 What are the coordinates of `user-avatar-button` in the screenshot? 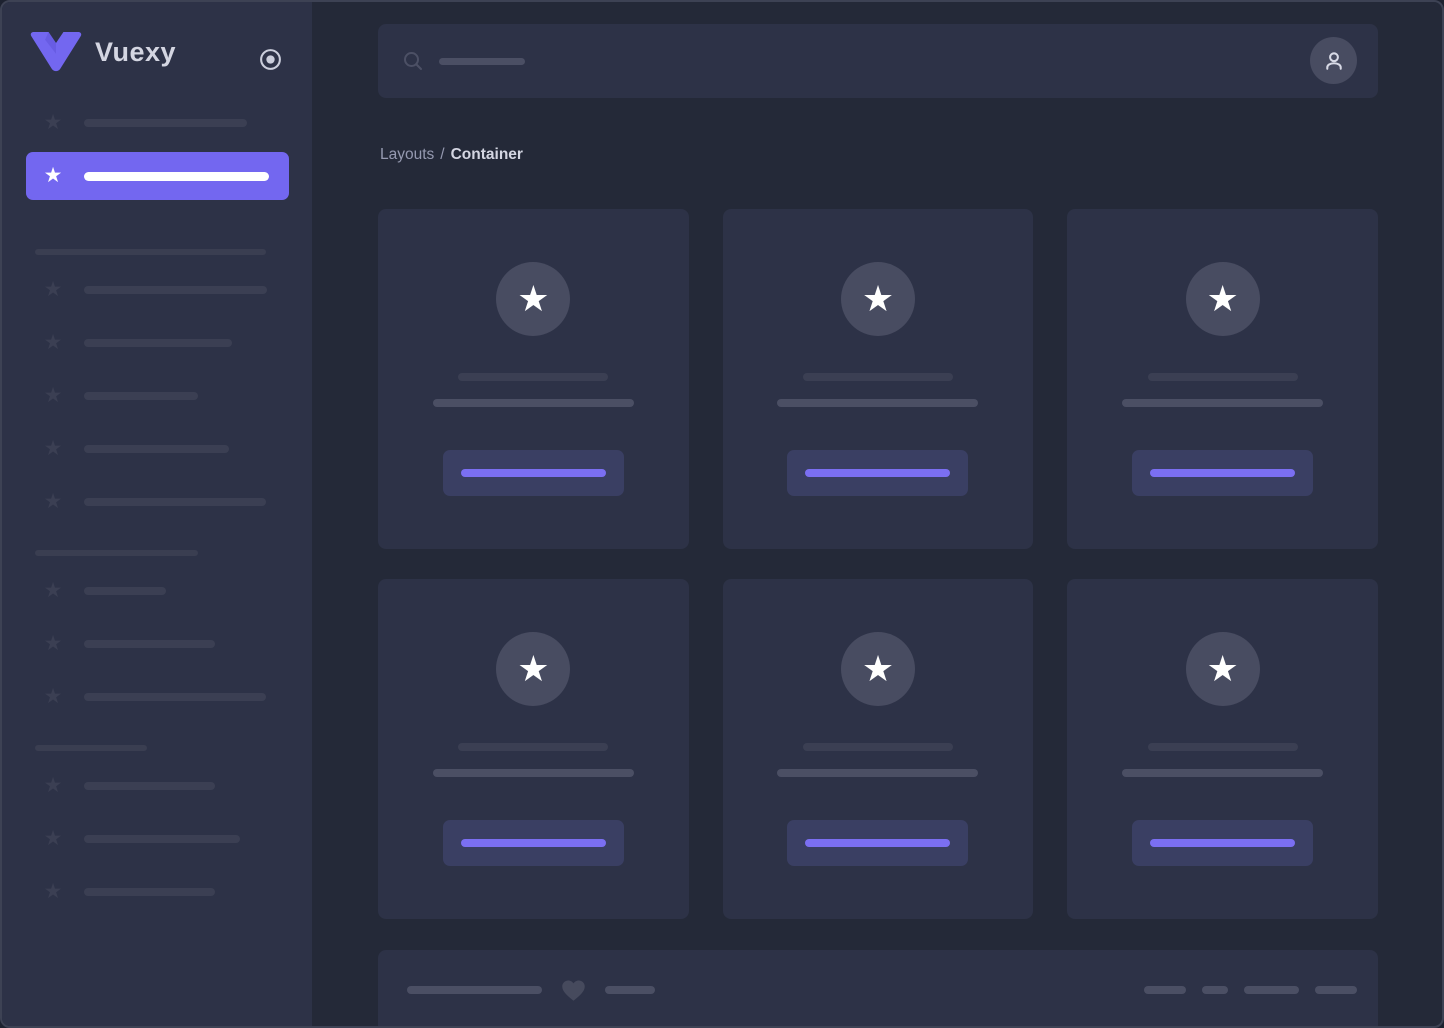 It's located at (1333, 60).